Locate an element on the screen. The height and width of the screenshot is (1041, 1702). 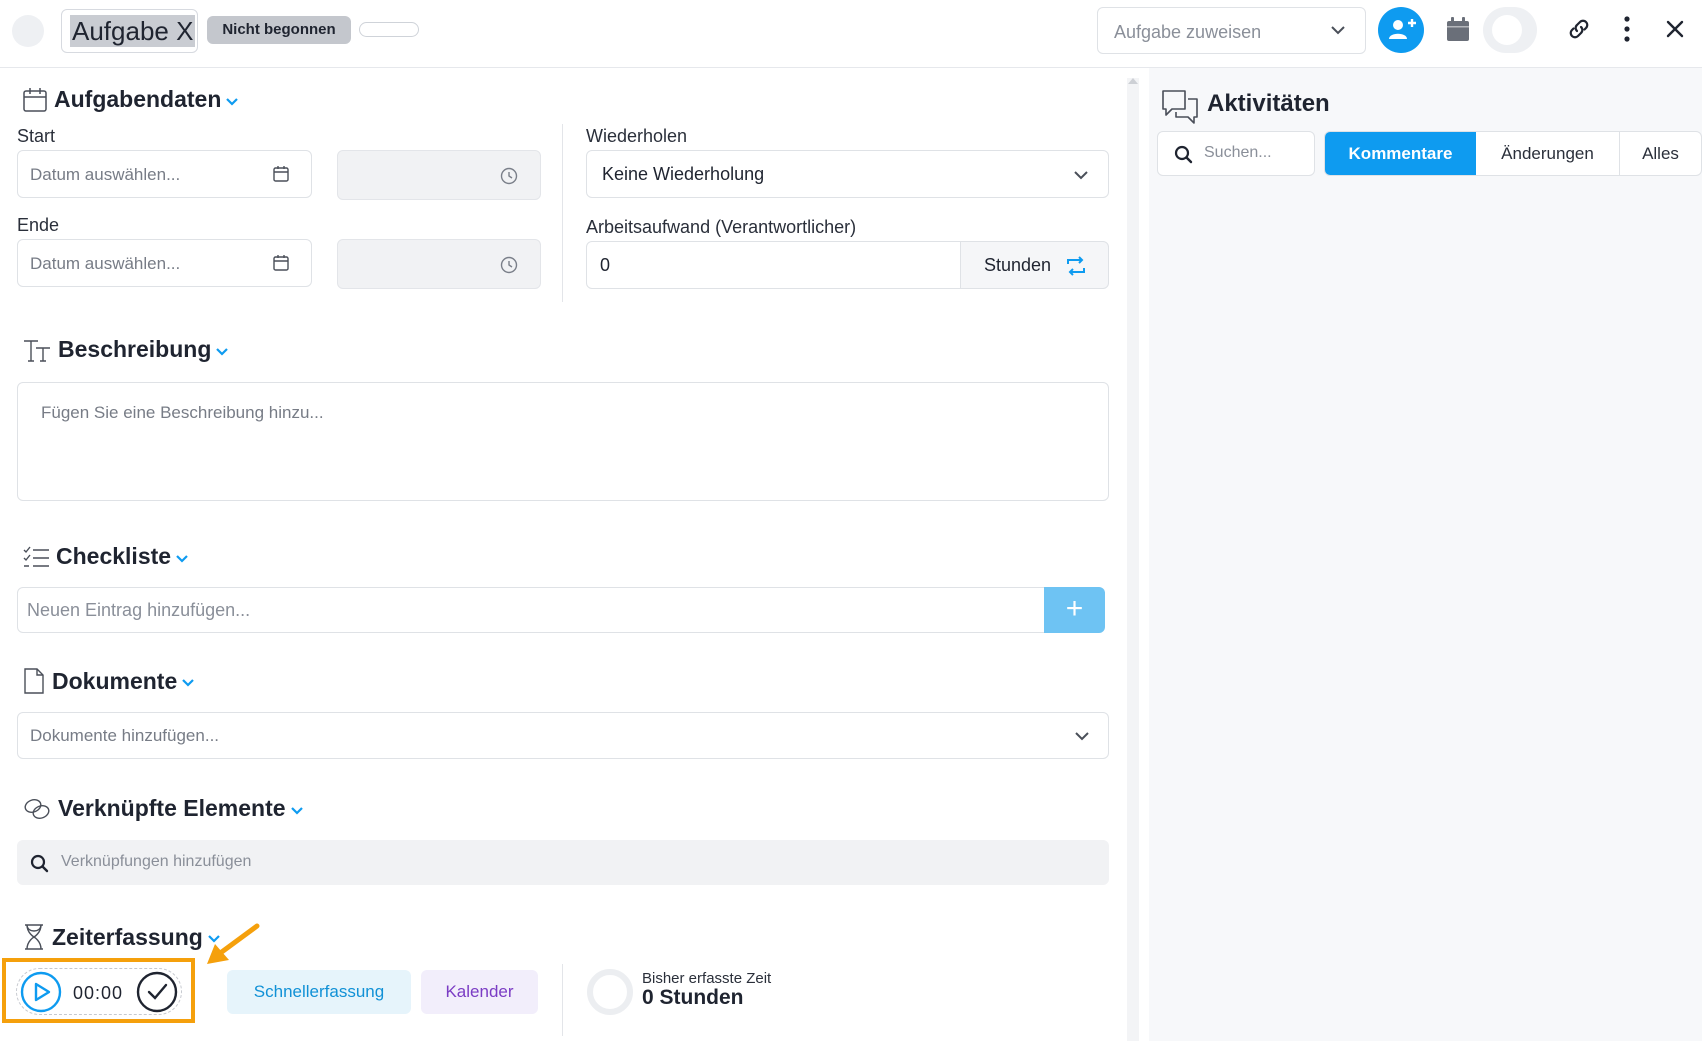
scroll-up-arrow is located at coordinates (1133, 81).